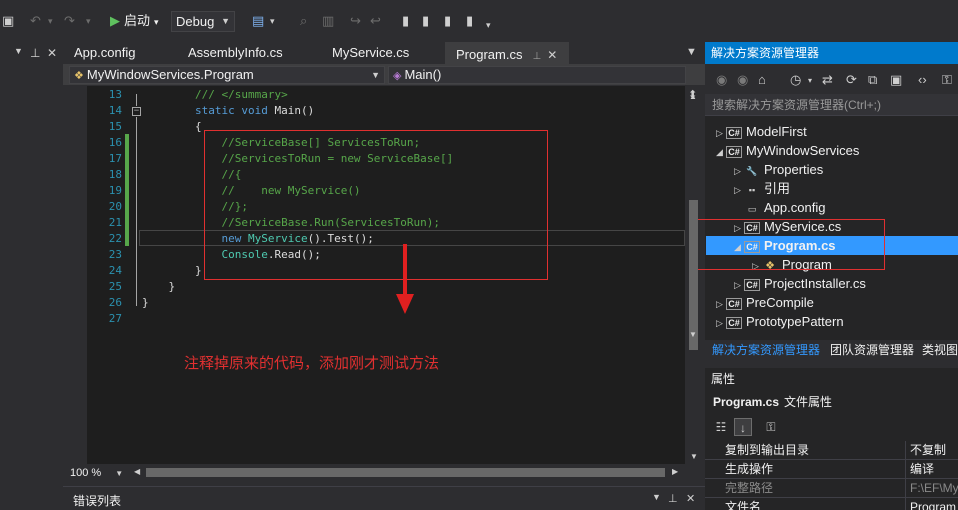 This screenshot has width=958, height=510. I want to click on properties-object-select: Program.cs 文件属性, so click(772, 401).